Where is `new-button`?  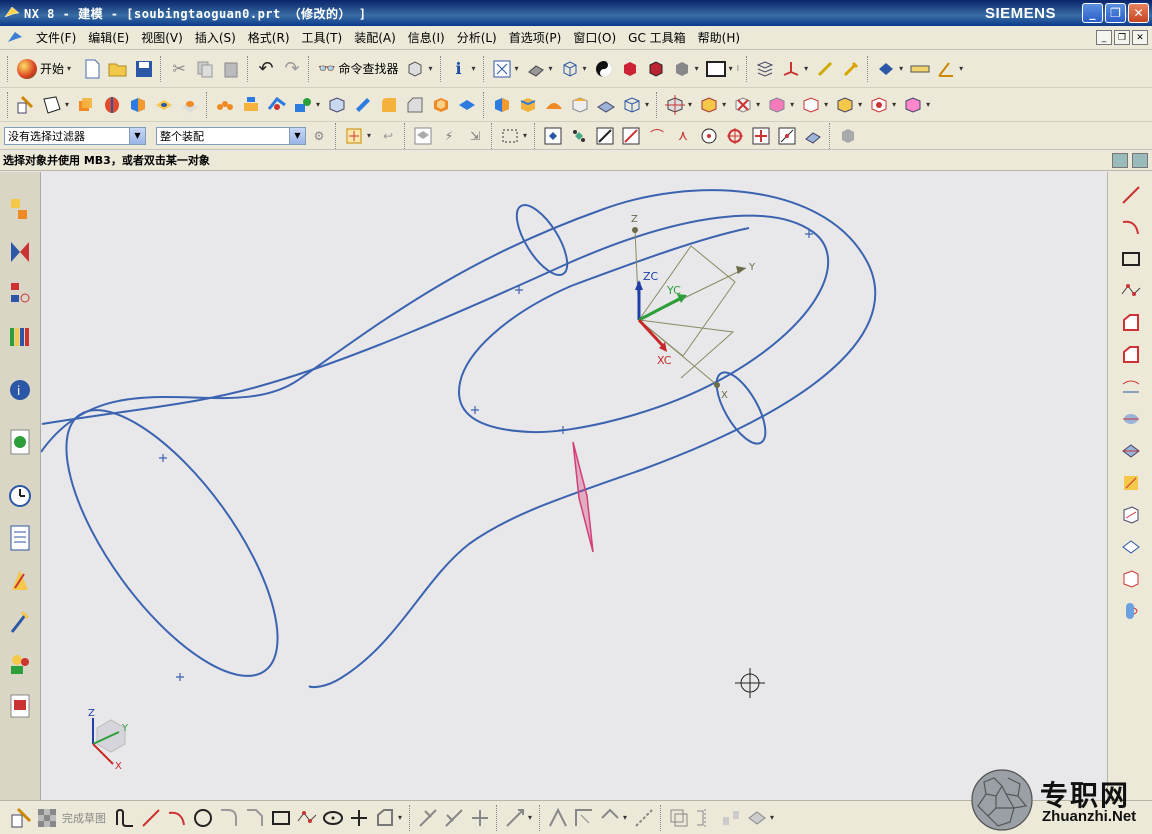 new-button is located at coordinates (92, 69).